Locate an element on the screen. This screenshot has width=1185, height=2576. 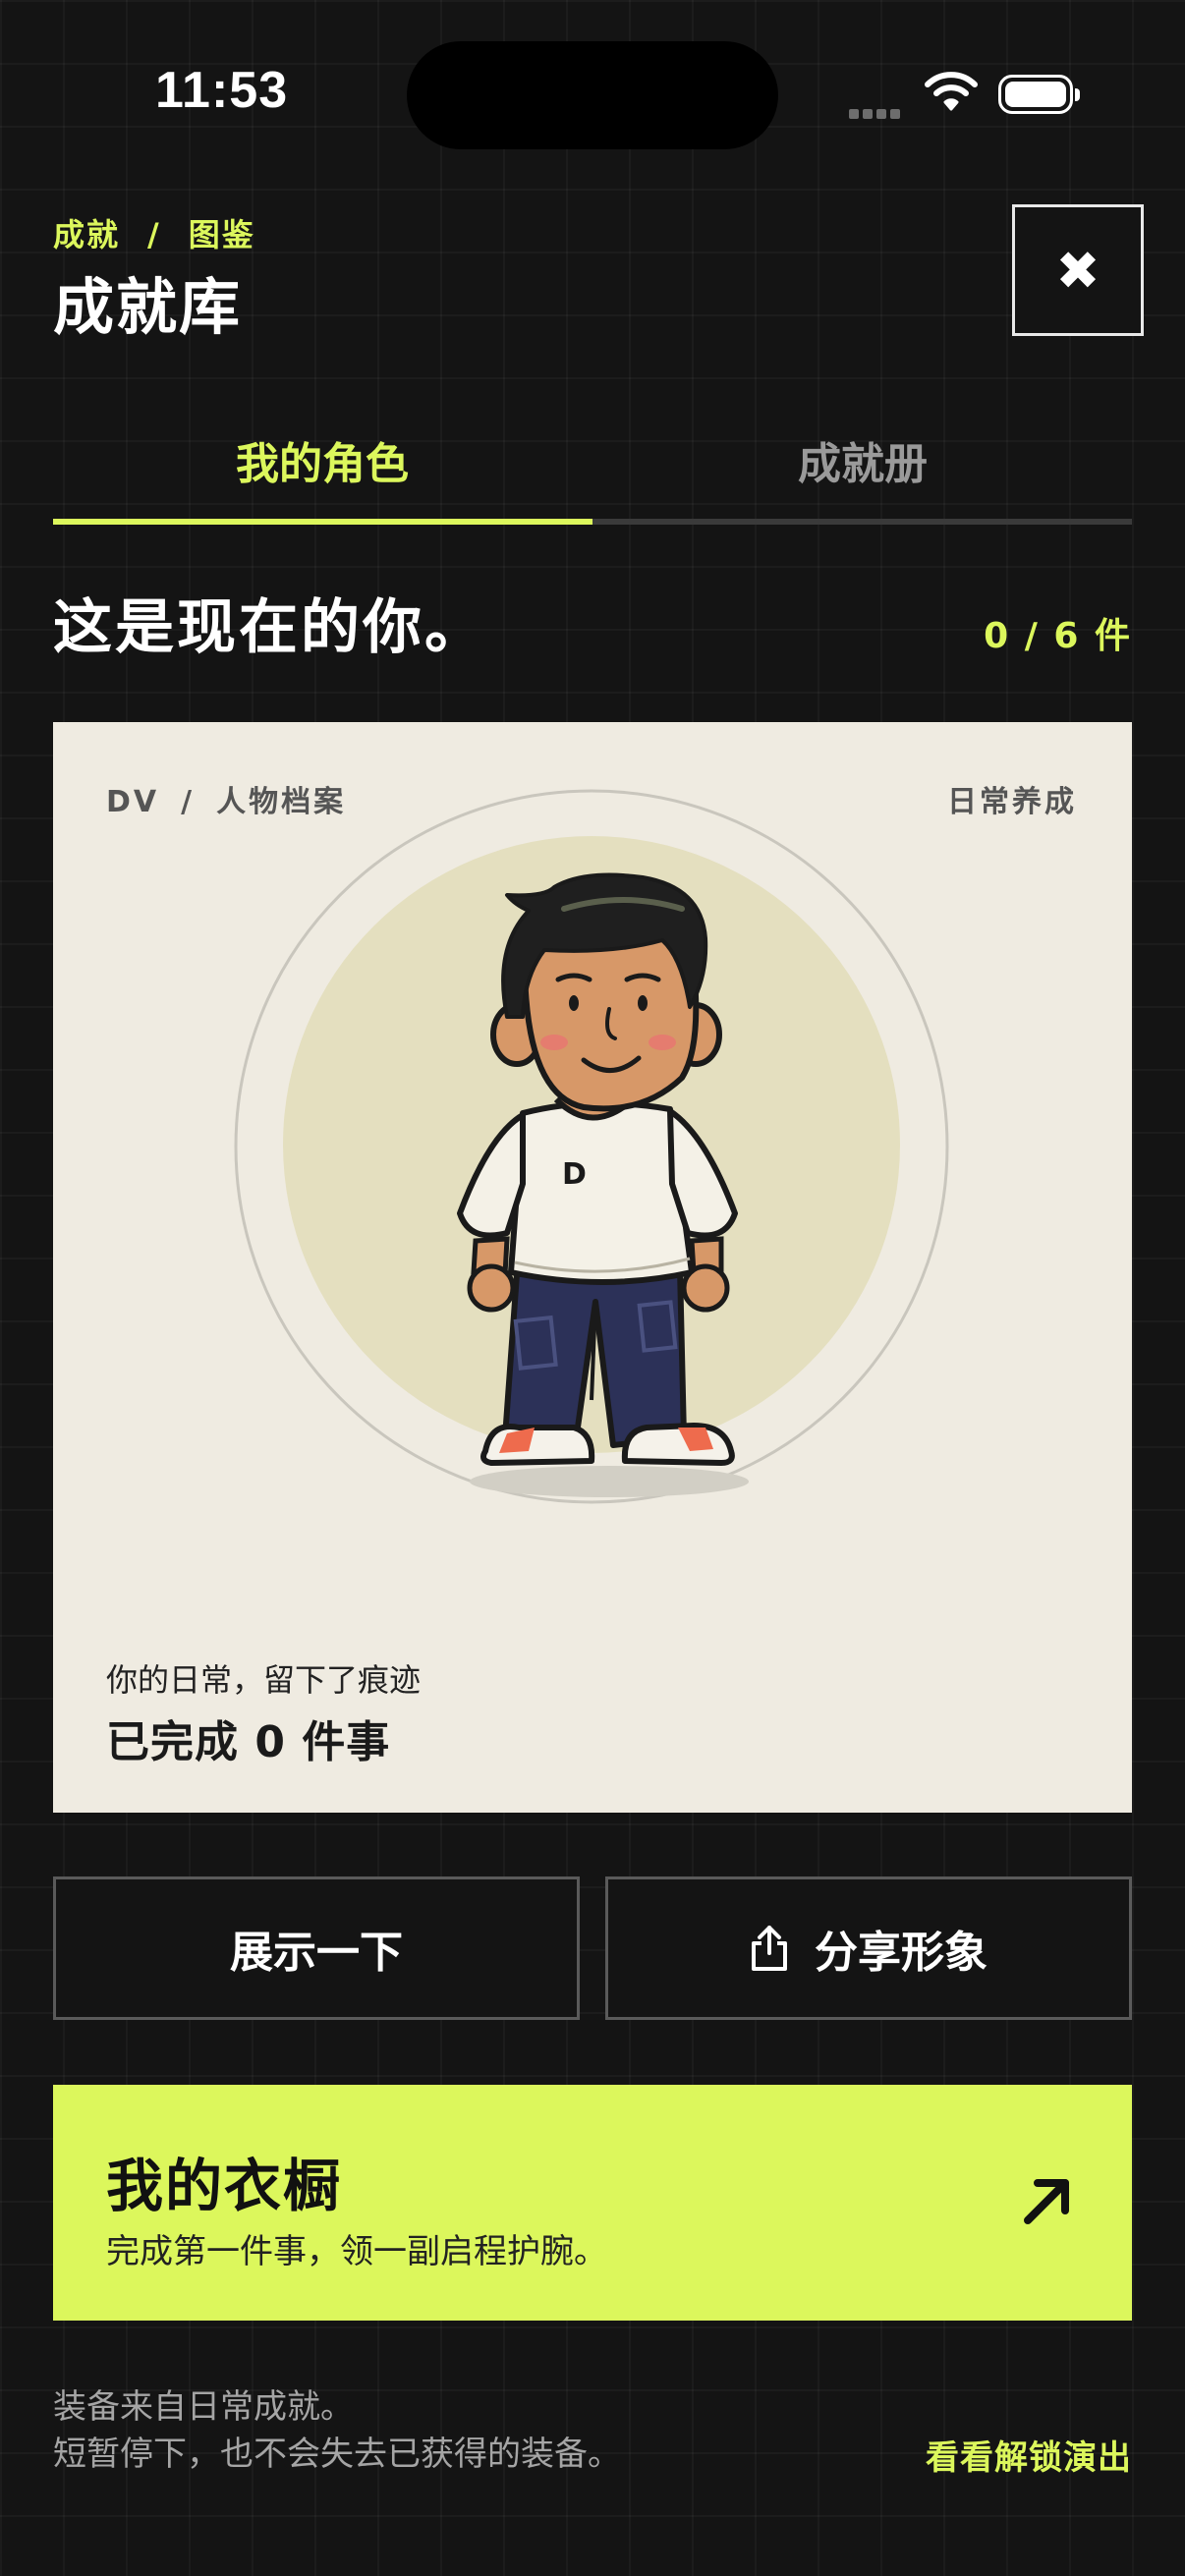
shirt-letter: D is located at coordinates (575, 1174).